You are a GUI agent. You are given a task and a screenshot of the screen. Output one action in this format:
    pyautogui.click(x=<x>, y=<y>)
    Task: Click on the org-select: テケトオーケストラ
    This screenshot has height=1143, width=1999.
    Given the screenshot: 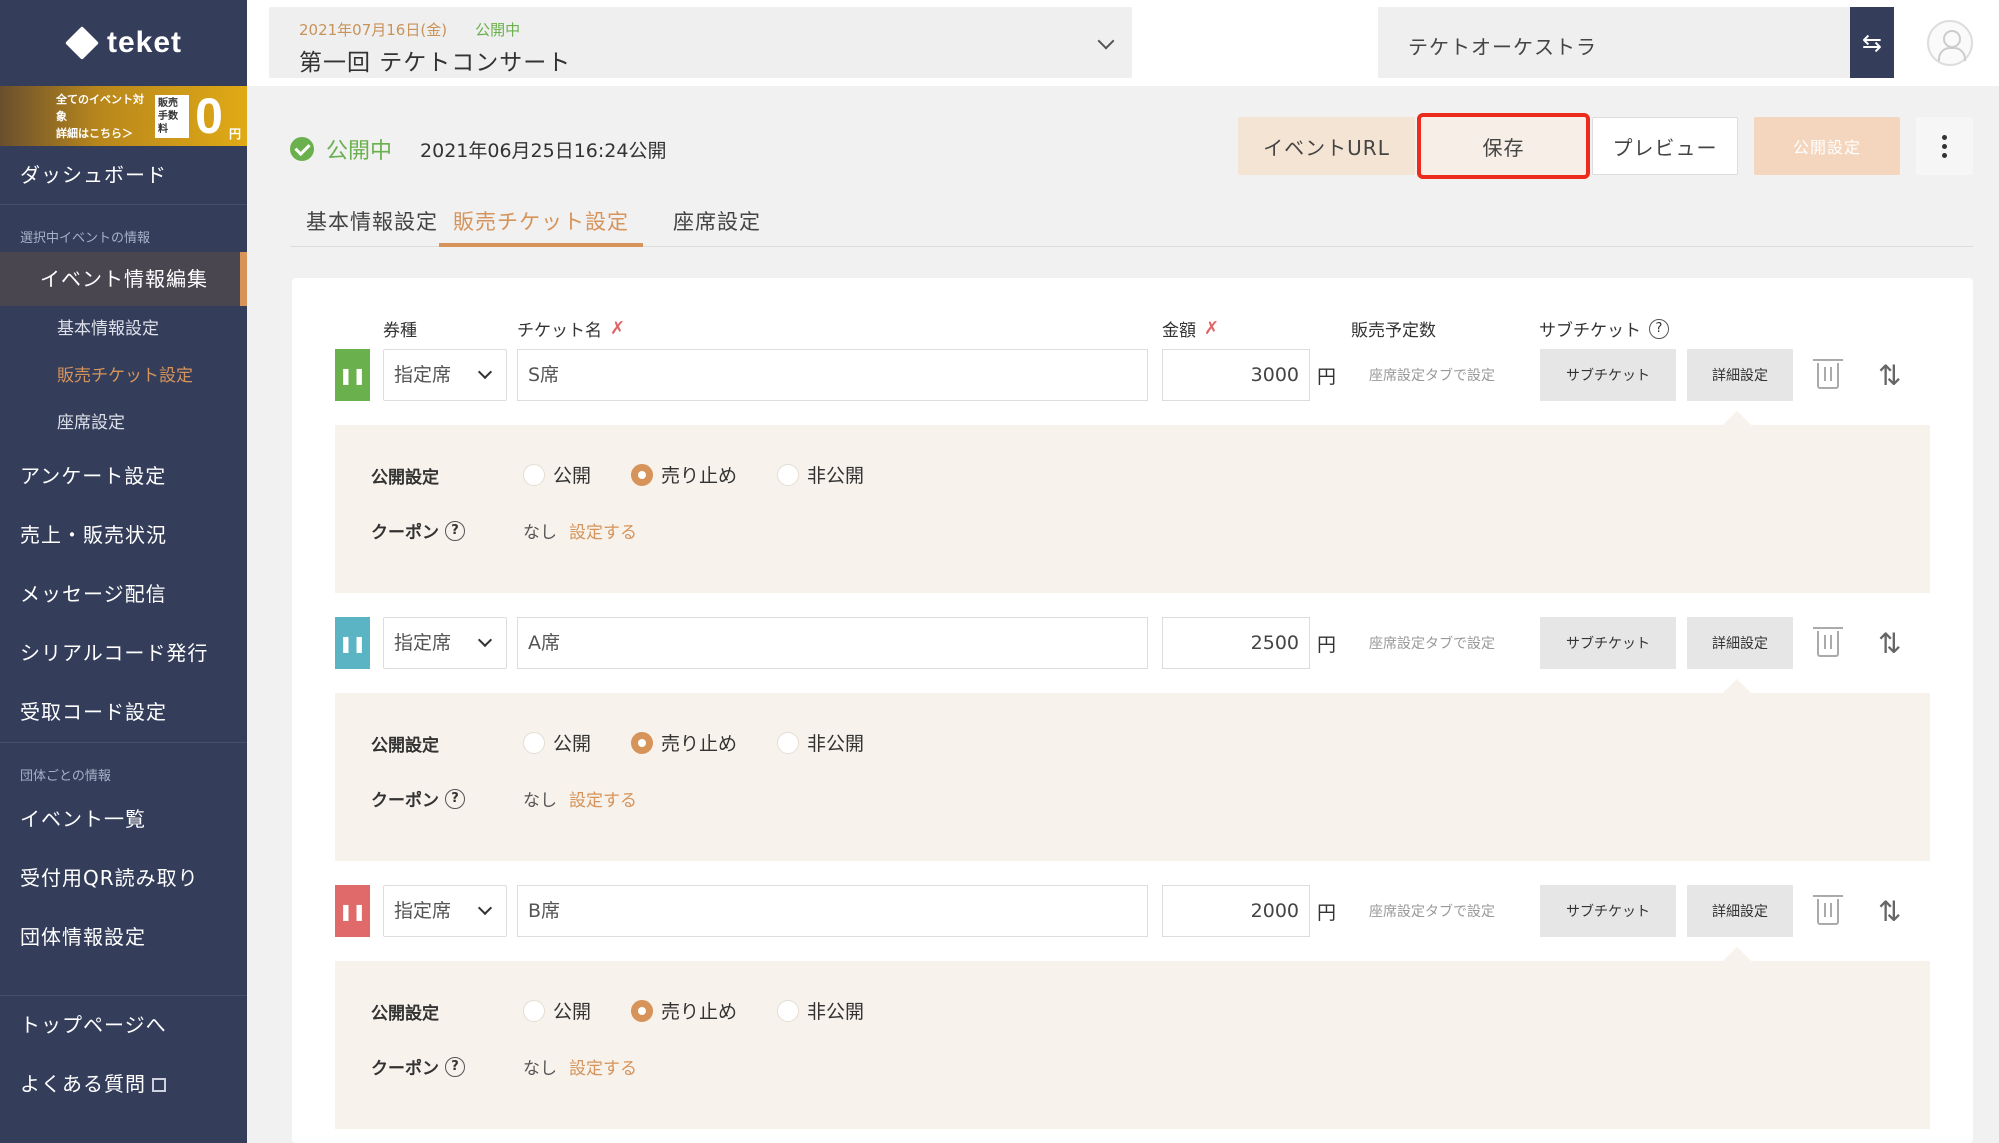 What is the action you would take?
    pyautogui.click(x=1614, y=42)
    